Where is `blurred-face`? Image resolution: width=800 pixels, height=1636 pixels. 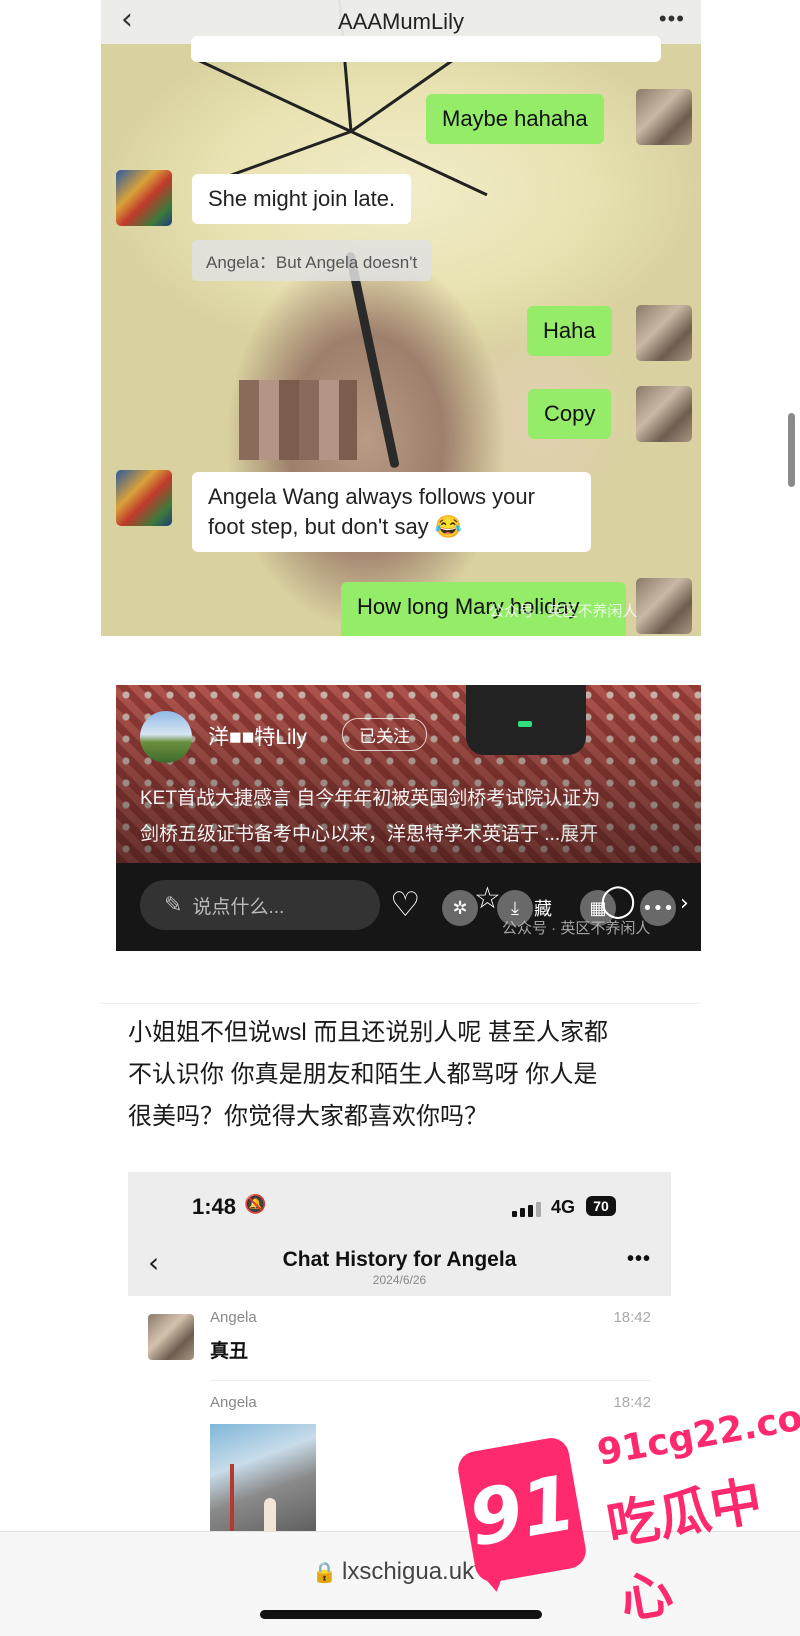
blurred-face is located at coordinates (298, 420).